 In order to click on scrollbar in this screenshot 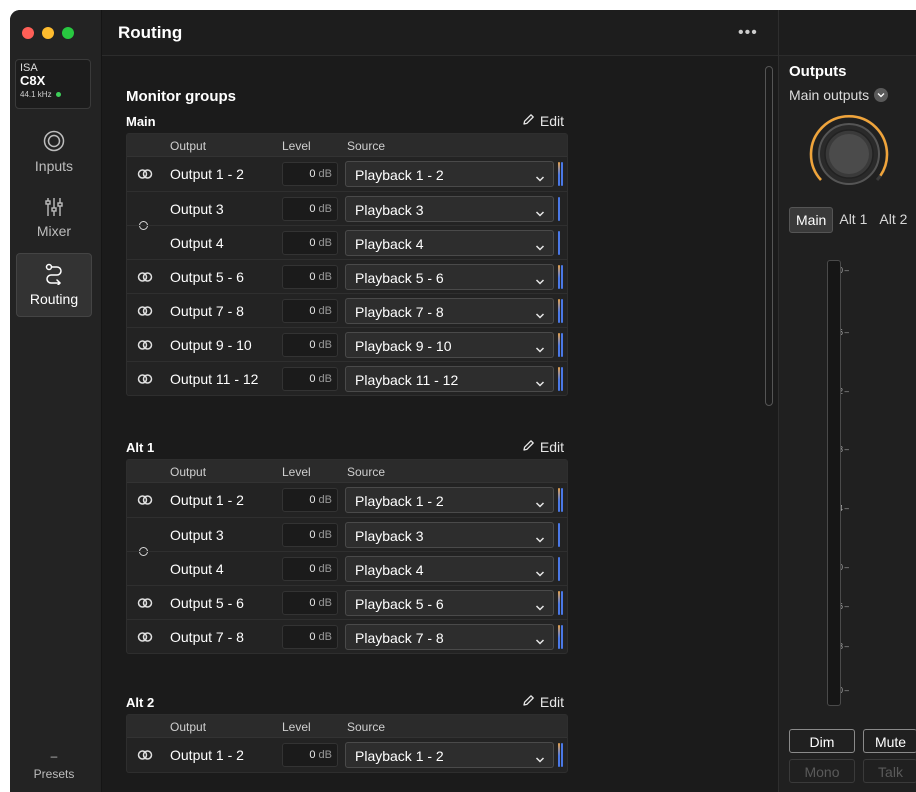, I will do `click(769, 236)`.